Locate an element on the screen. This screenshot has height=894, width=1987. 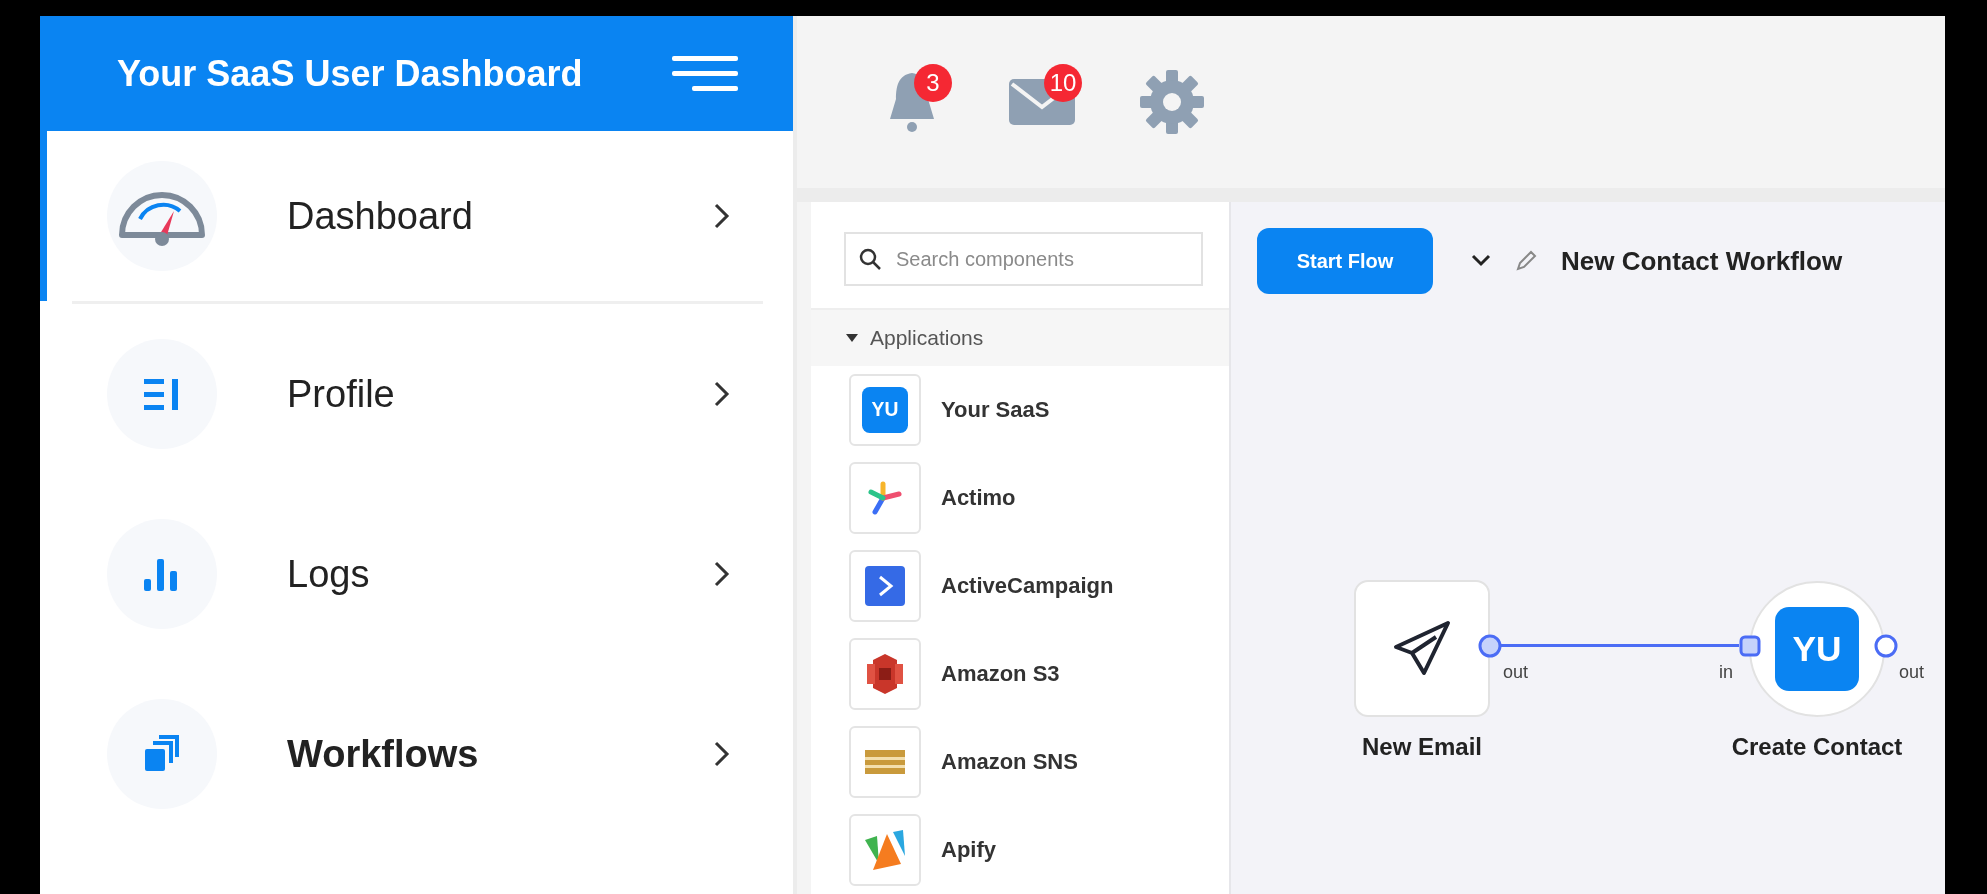
node-label: New Email is located at coordinates (1421, 747).